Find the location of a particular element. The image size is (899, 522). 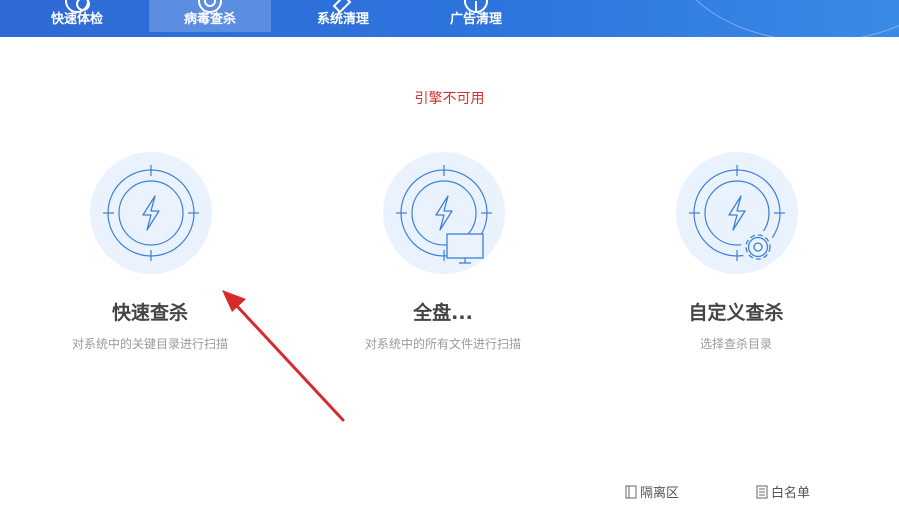

tab-label: 快速体检 is located at coordinates (76, 19).